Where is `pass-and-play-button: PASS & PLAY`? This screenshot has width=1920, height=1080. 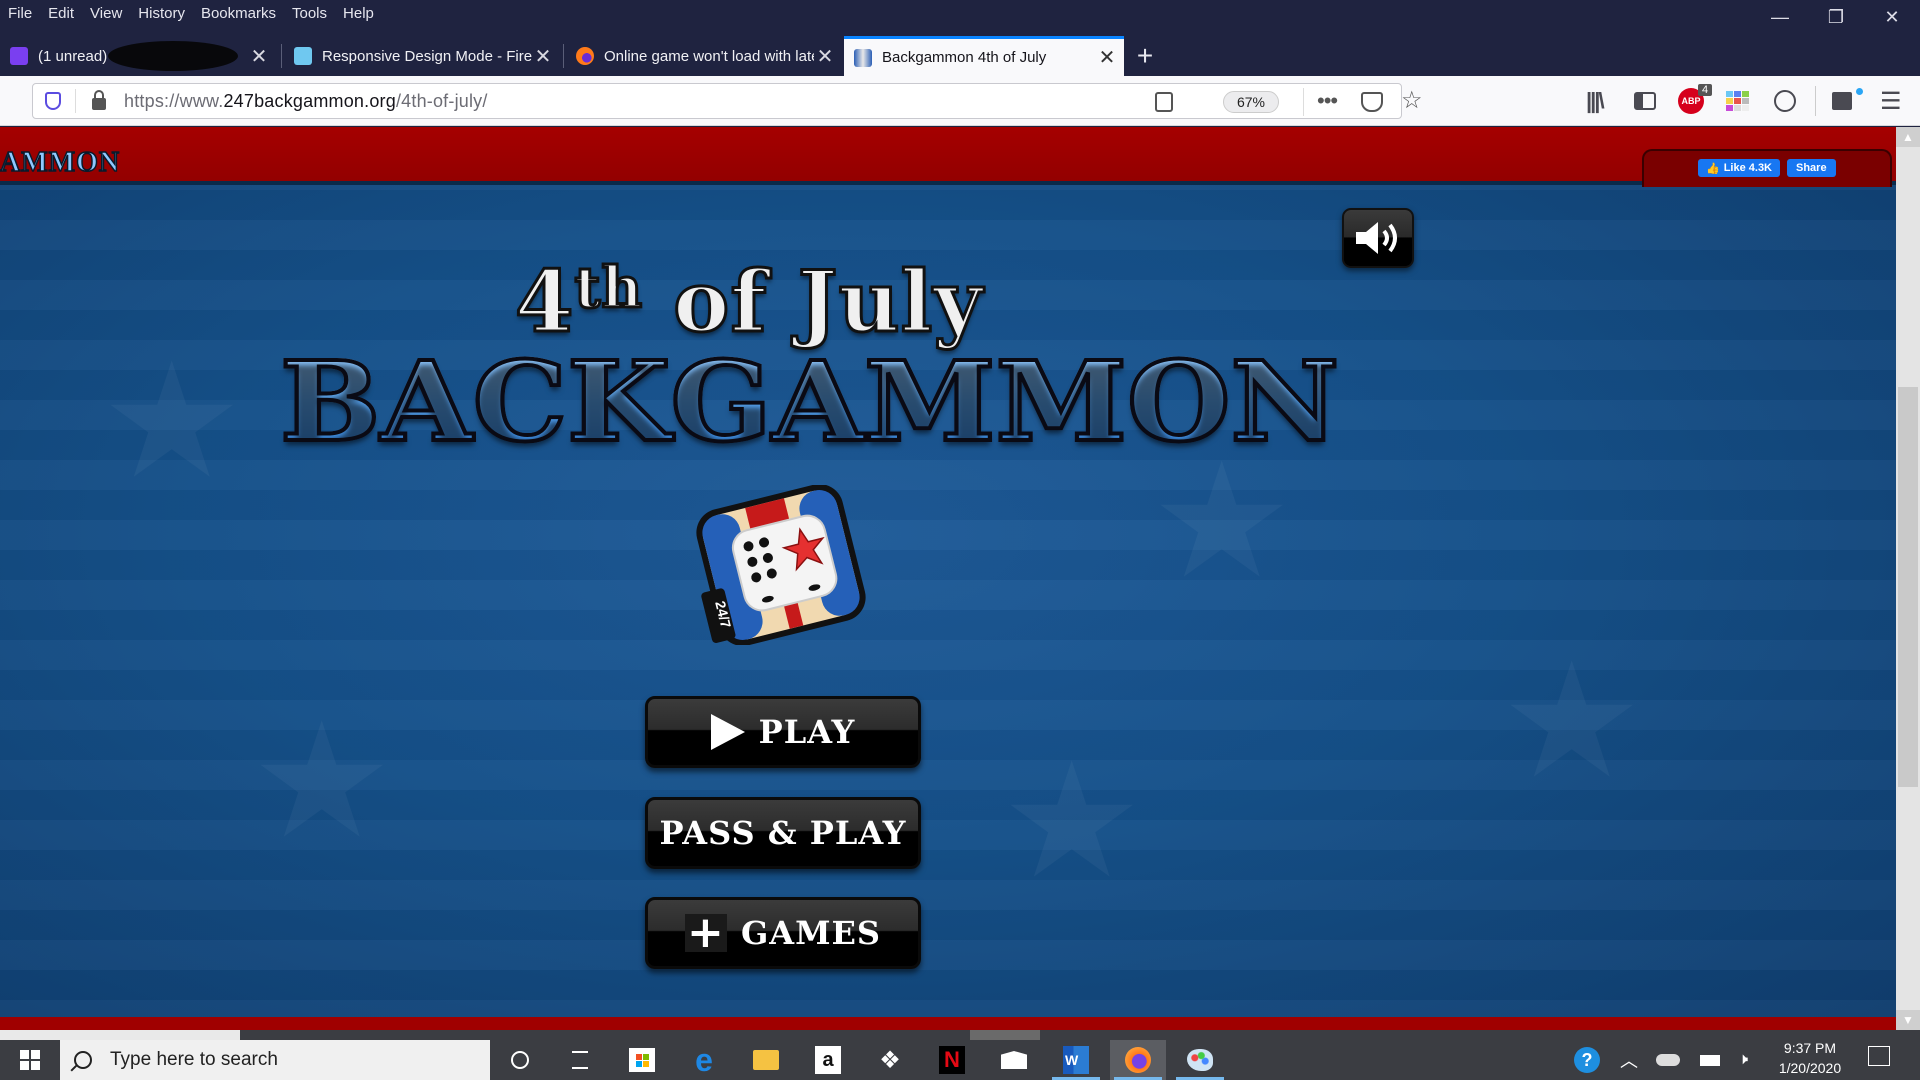 pass-and-play-button: PASS & PLAY is located at coordinates (783, 833).